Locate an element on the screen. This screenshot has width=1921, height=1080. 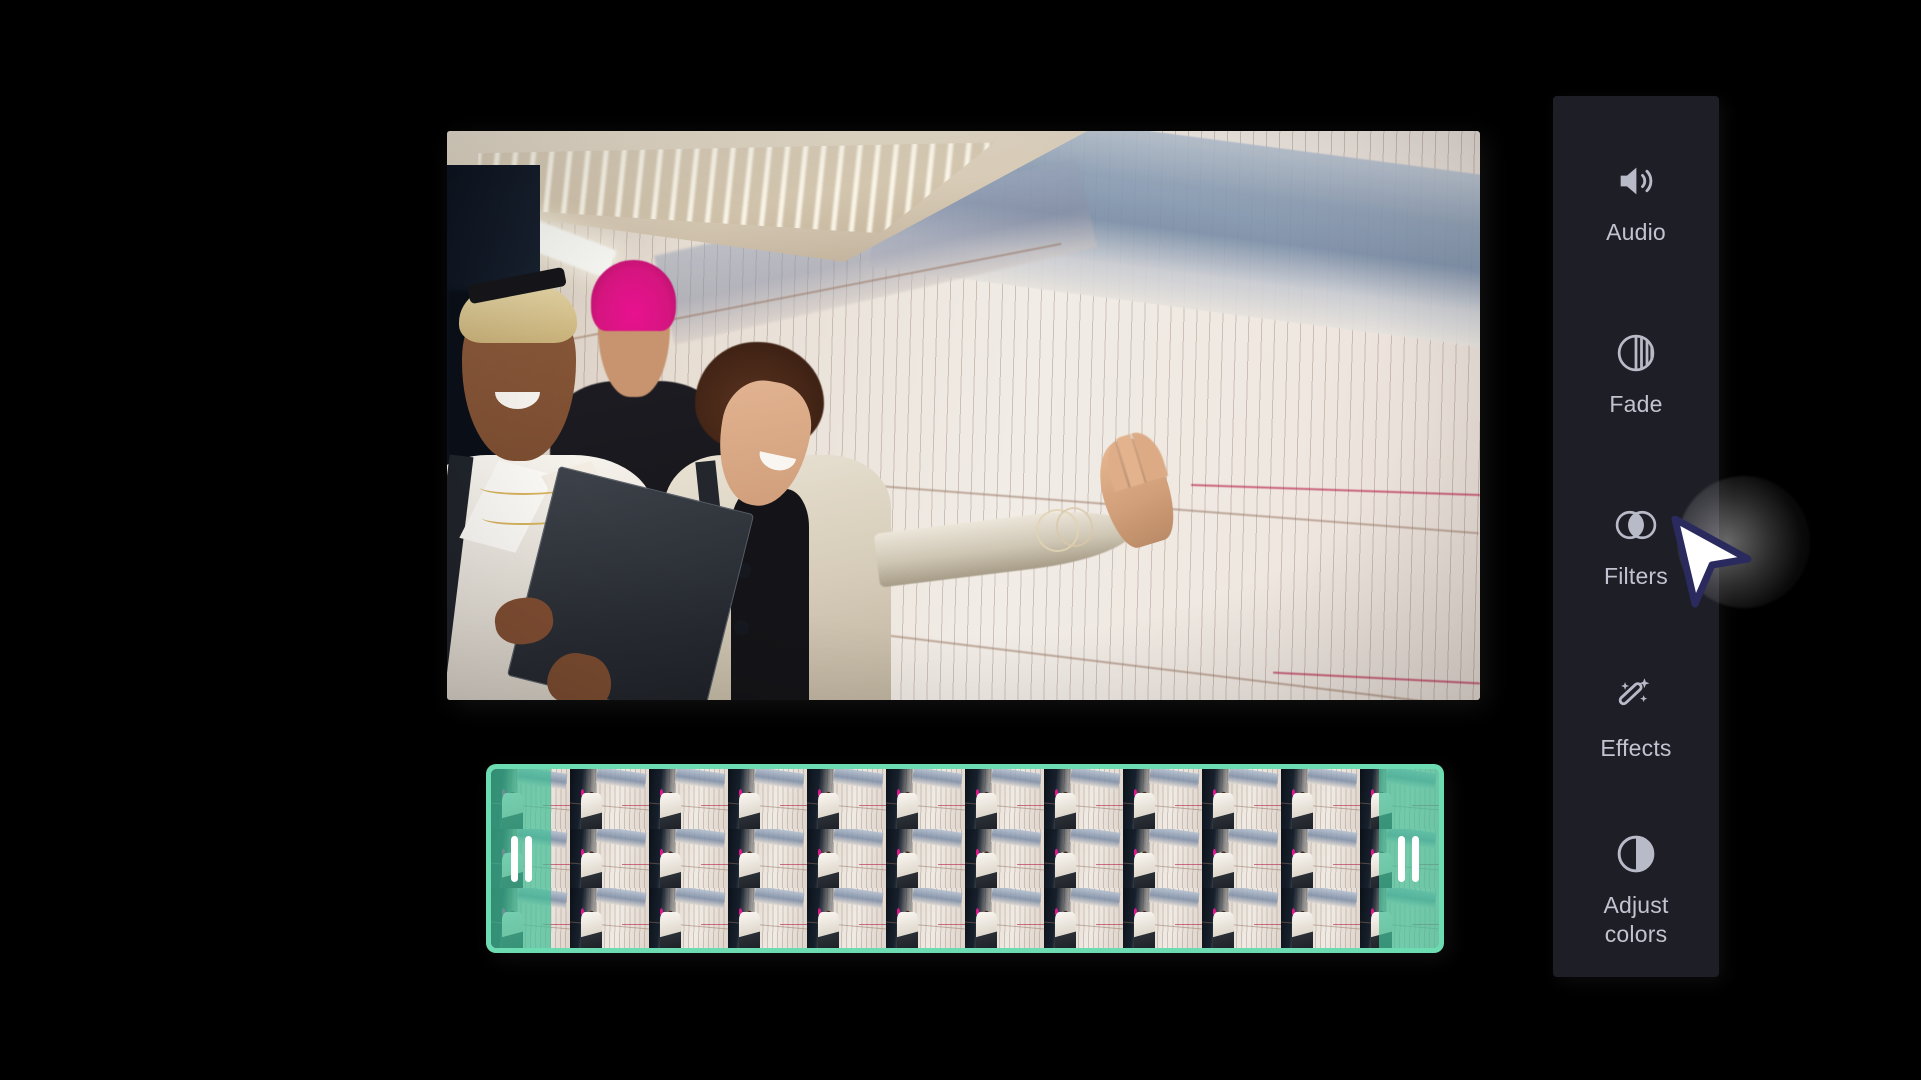
magic-wand-icon is located at coordinates (1636, 697).